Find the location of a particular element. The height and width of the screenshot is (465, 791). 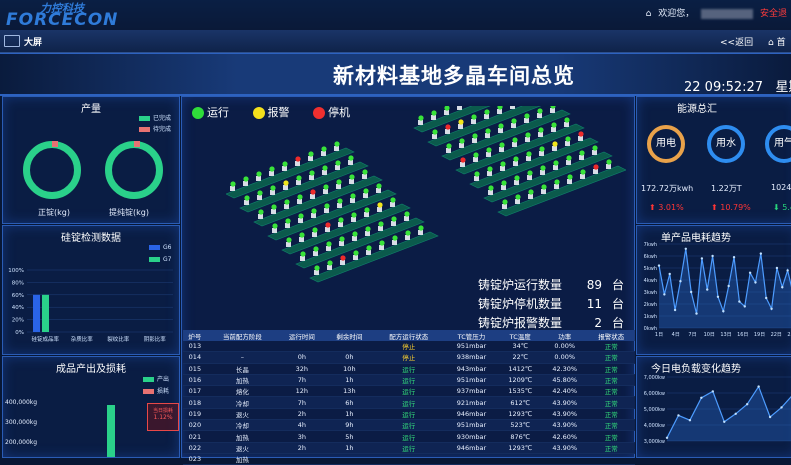

back-link: <<返回 is located at coordinates (736, 41).